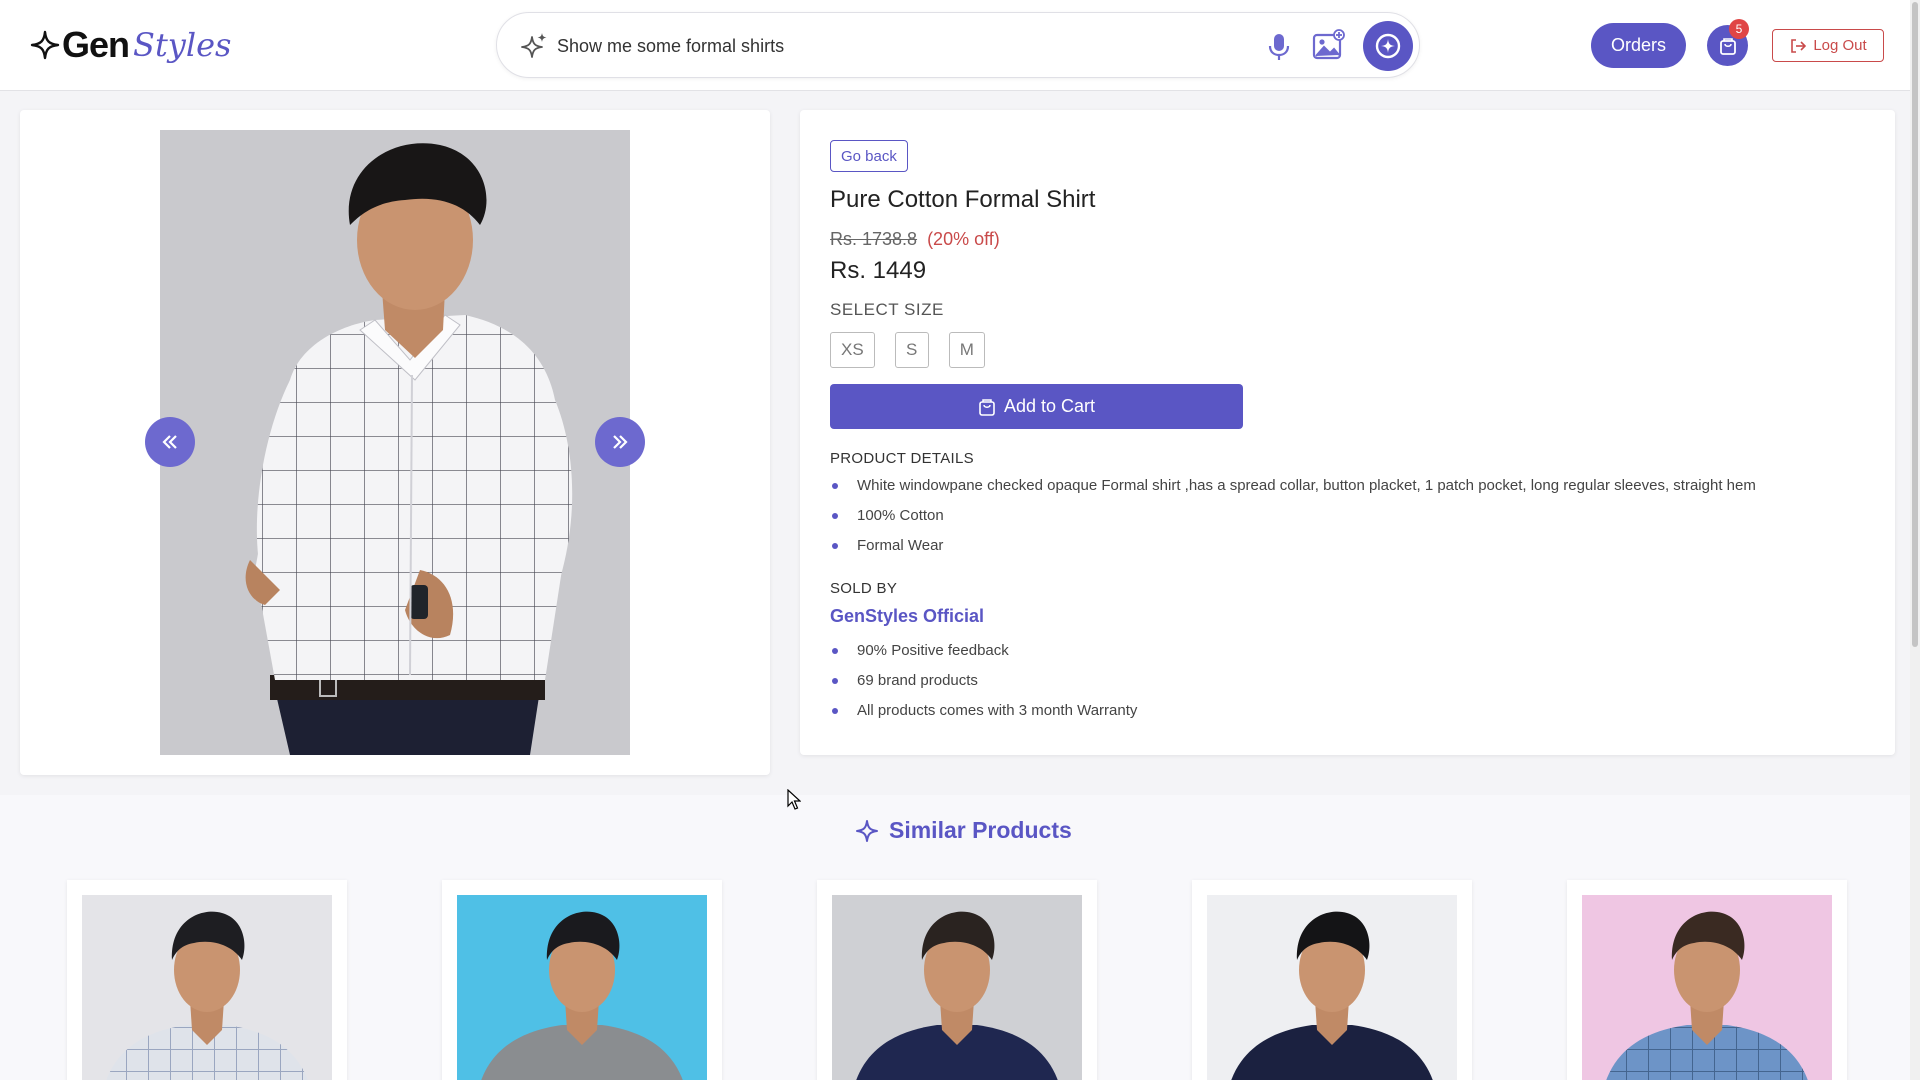 The height and width of the screenshot is (1080, 1920). What do you see at coordinates (874, 239) in the screenshot?
I see `original-price: Rs. 1738.8` at bounding box center [874, 239].